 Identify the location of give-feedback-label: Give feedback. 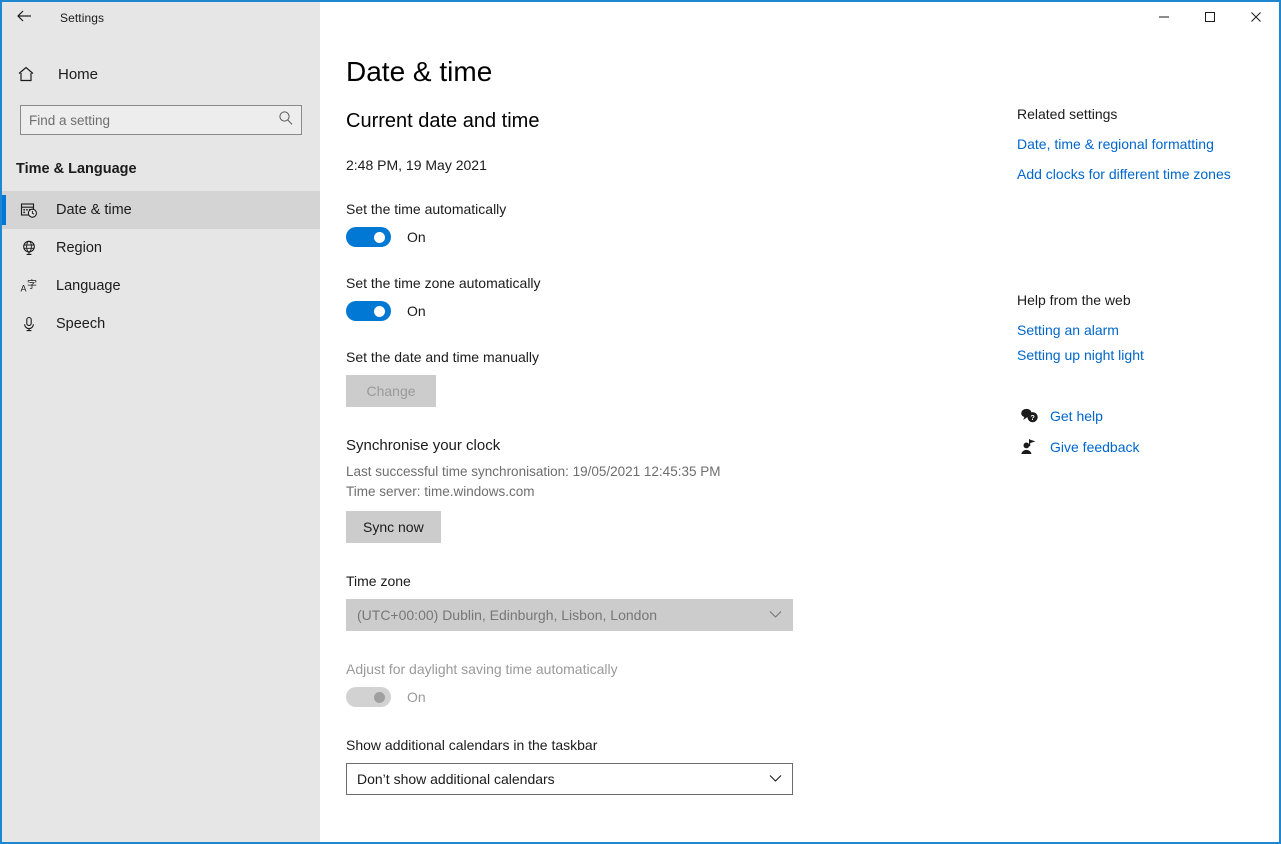
(1095, 446).